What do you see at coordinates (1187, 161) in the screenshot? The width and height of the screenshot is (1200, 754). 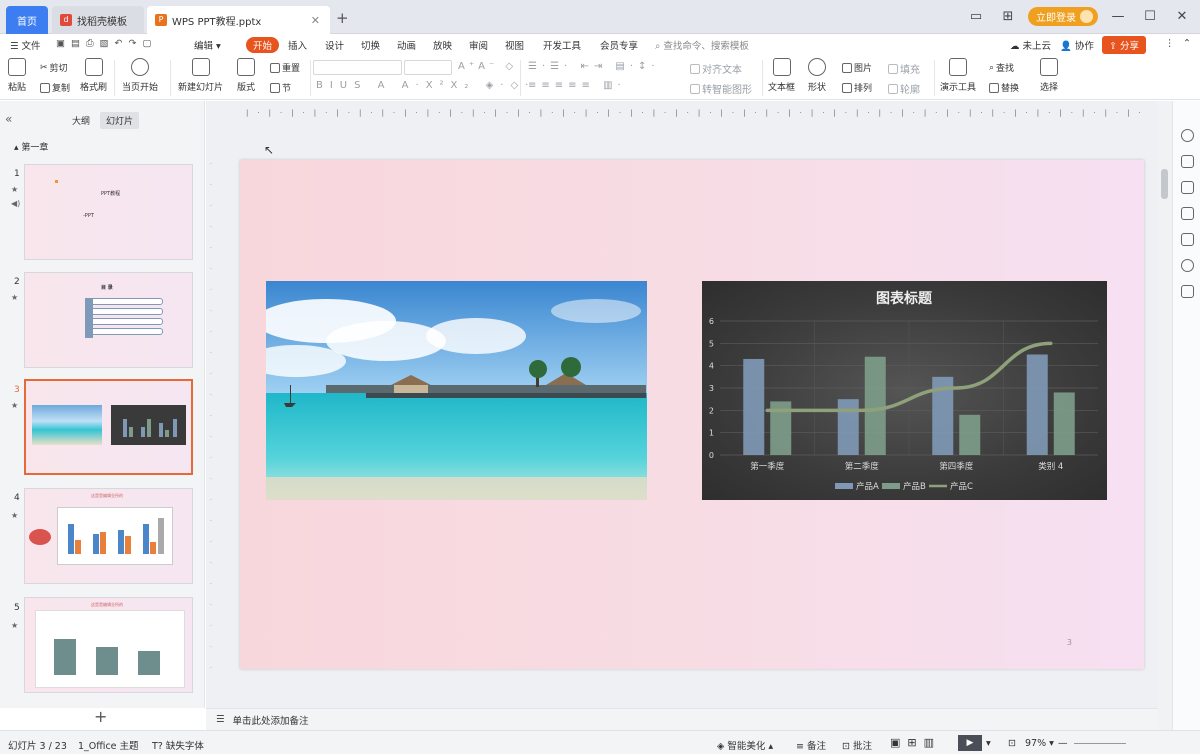 I see `property-icon` at bounding box center [1187, 161].